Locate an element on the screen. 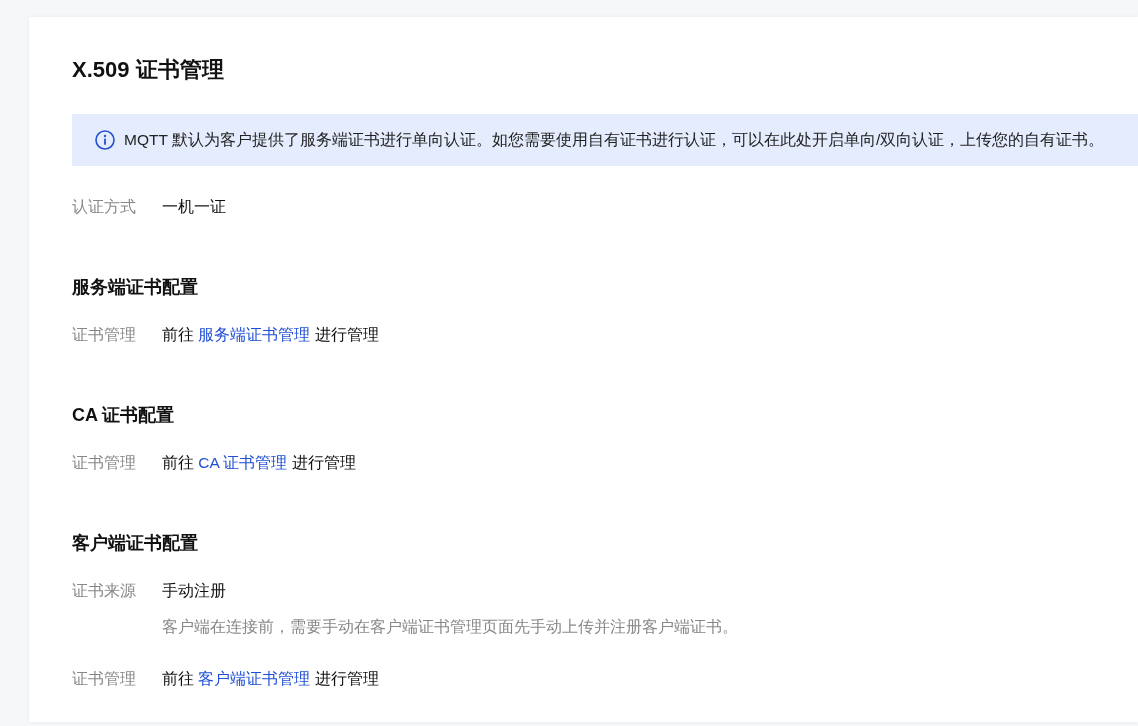 The height and width of the screenshot is (726, 1138). section-title: 服务端证书配置 is located at coordinates (135, 287).